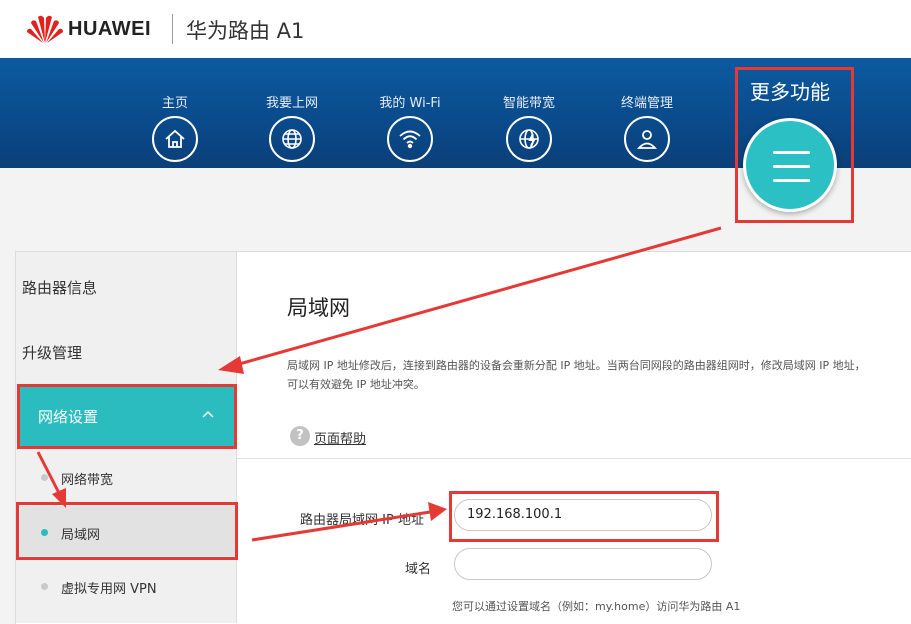 The image size is (911, 624). I want to click on nav-item-home: 主页, so click(175, 127).